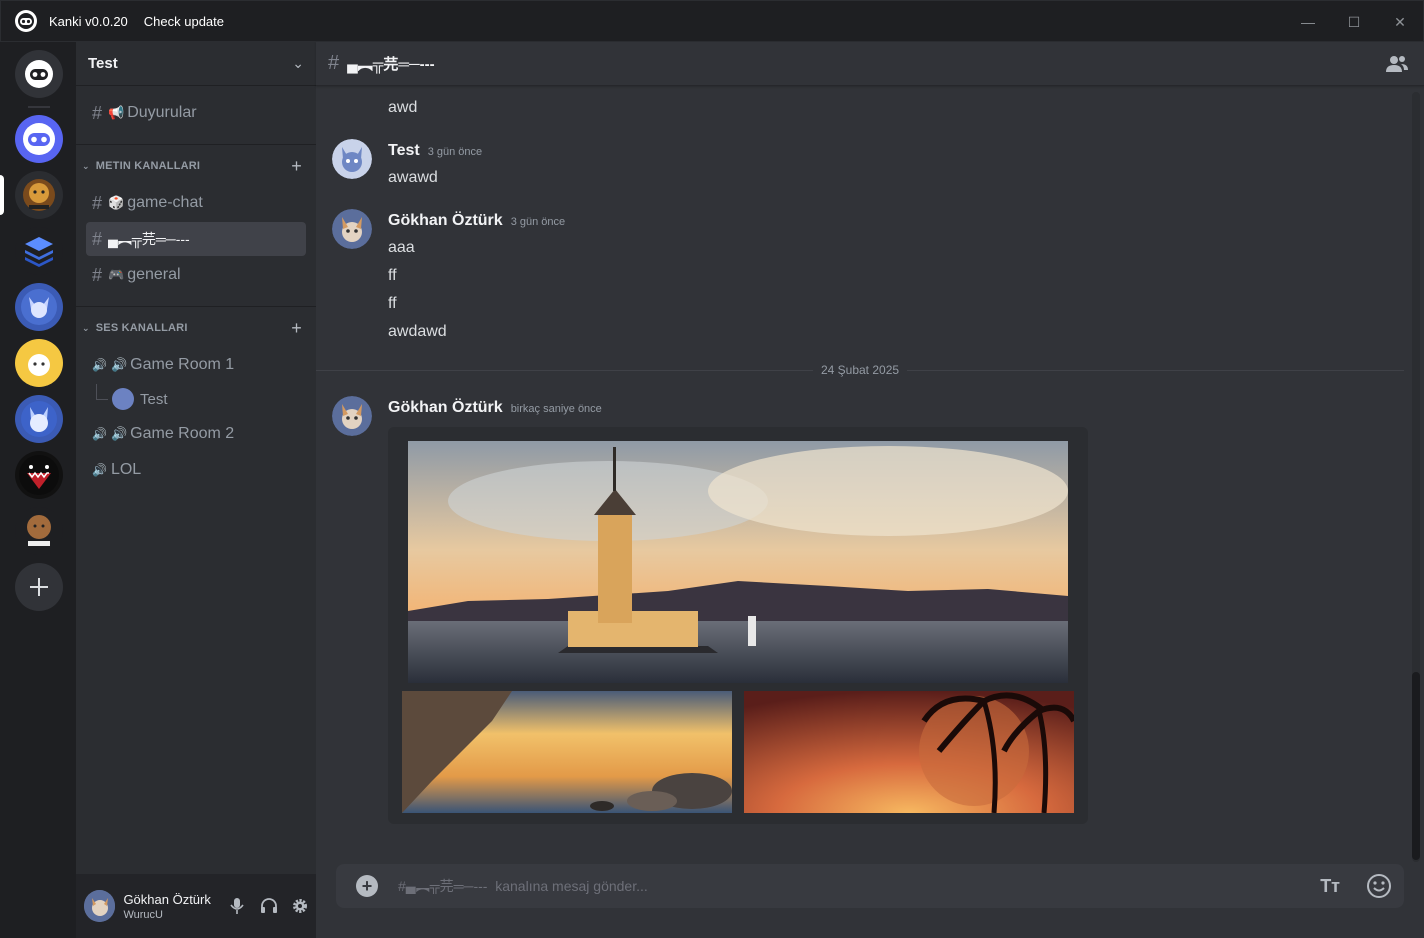 This screenshot has width=1424, height=938. I want to click on home-button, so click(39, 74).